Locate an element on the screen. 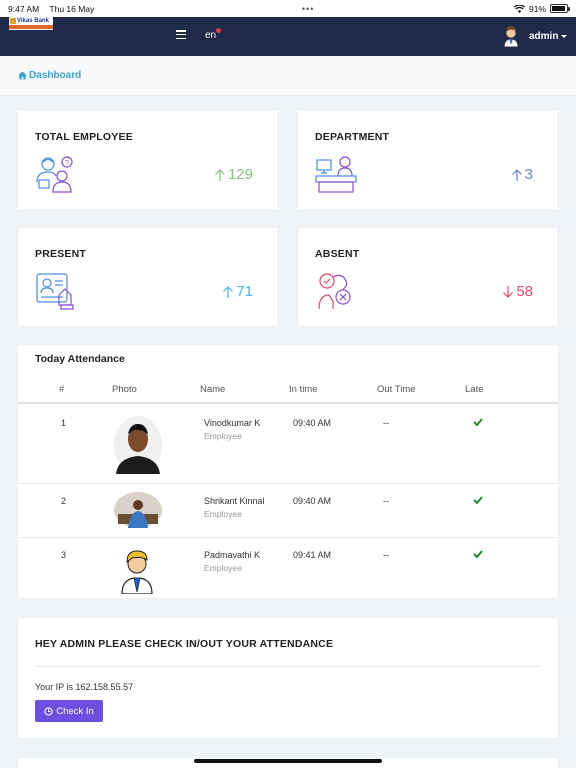  present-value: 71 is located at coordinates (237, 291).